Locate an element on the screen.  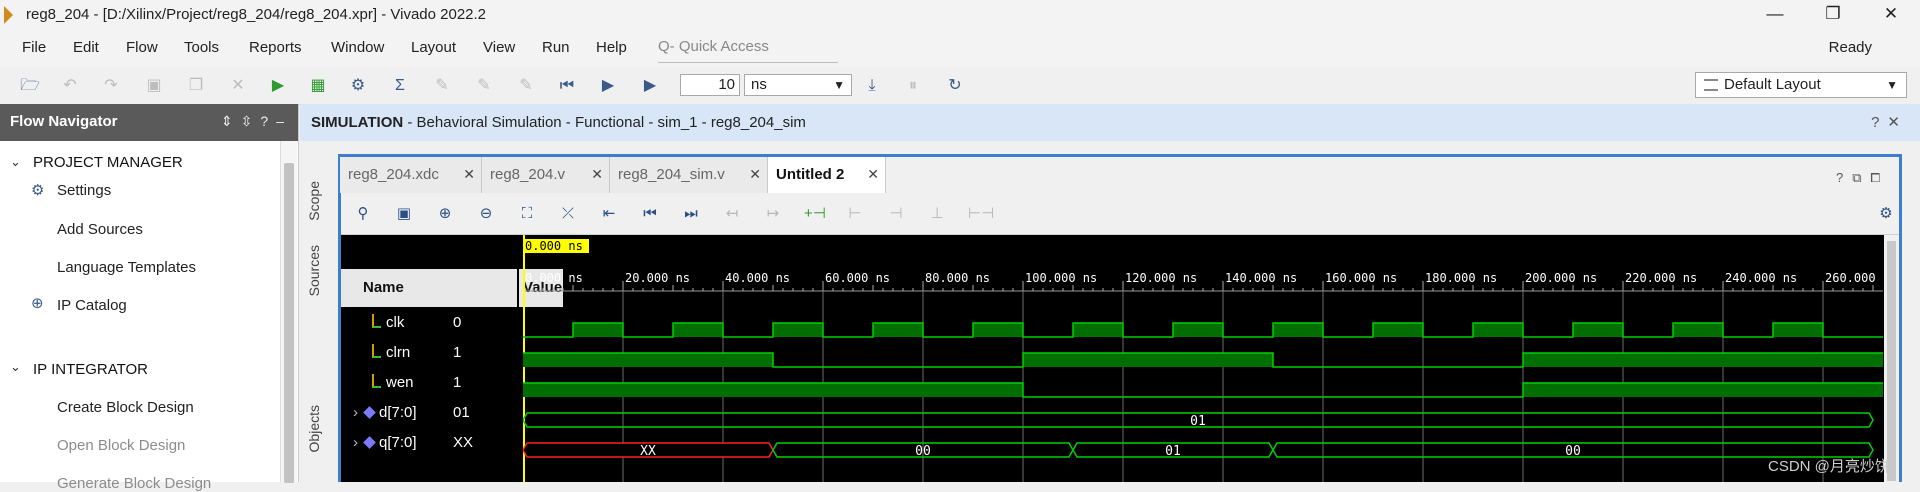
menu-file: File is located at coordinates (34, 47).